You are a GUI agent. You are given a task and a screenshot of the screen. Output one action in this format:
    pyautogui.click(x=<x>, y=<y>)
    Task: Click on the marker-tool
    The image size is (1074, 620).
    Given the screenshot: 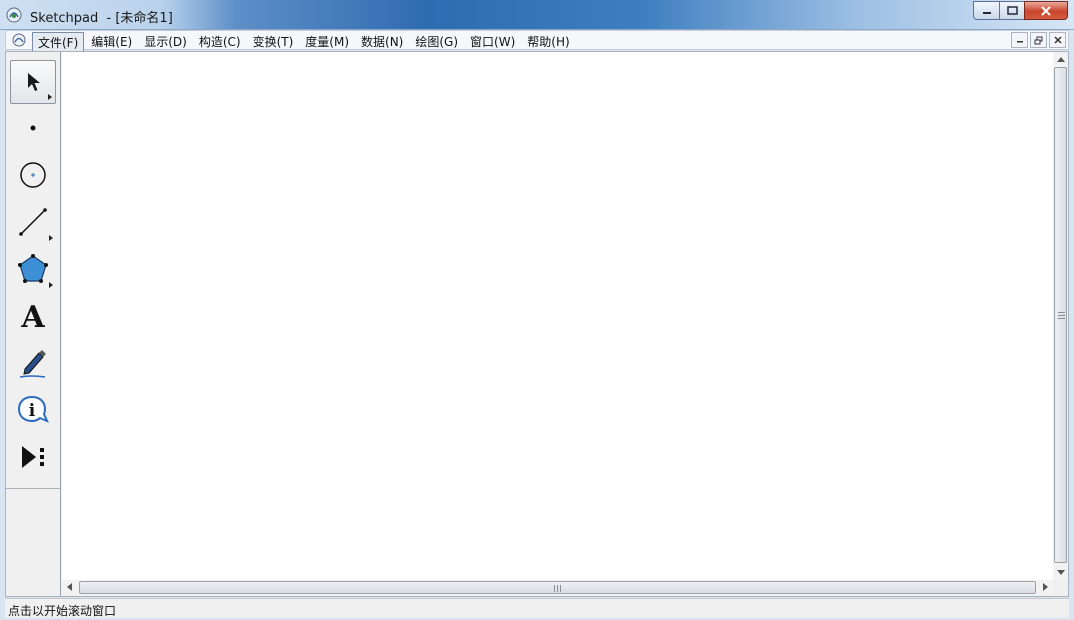 What is the action you would take?
    pyautogui.click(x=33, y=363)
    